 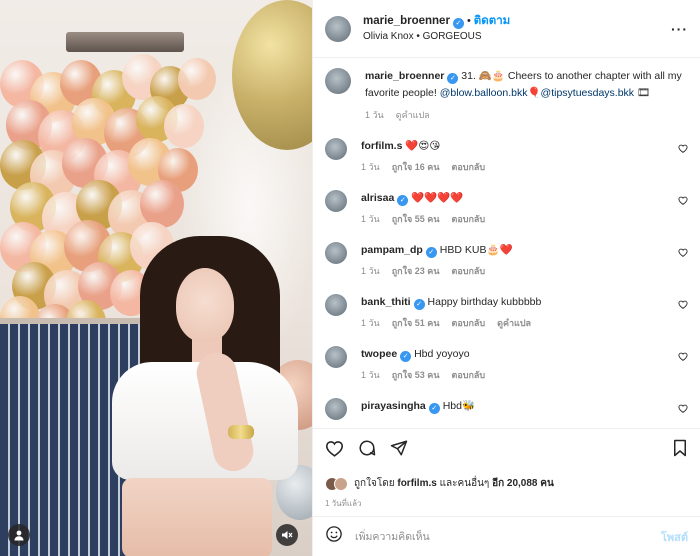 I want to click on comment-username: pirayasingha, so click(x=393, y=406).